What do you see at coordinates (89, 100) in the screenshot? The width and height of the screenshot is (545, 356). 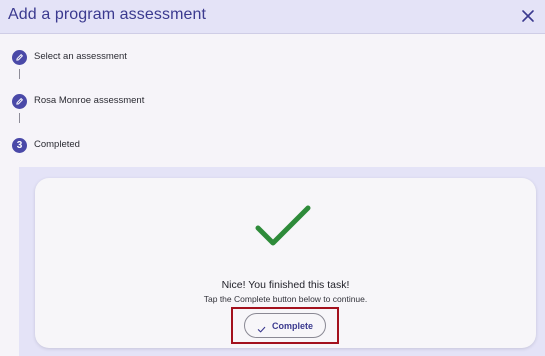 I see `step-label: Rosa Monroe assessment` at bounding box center [89, 100].